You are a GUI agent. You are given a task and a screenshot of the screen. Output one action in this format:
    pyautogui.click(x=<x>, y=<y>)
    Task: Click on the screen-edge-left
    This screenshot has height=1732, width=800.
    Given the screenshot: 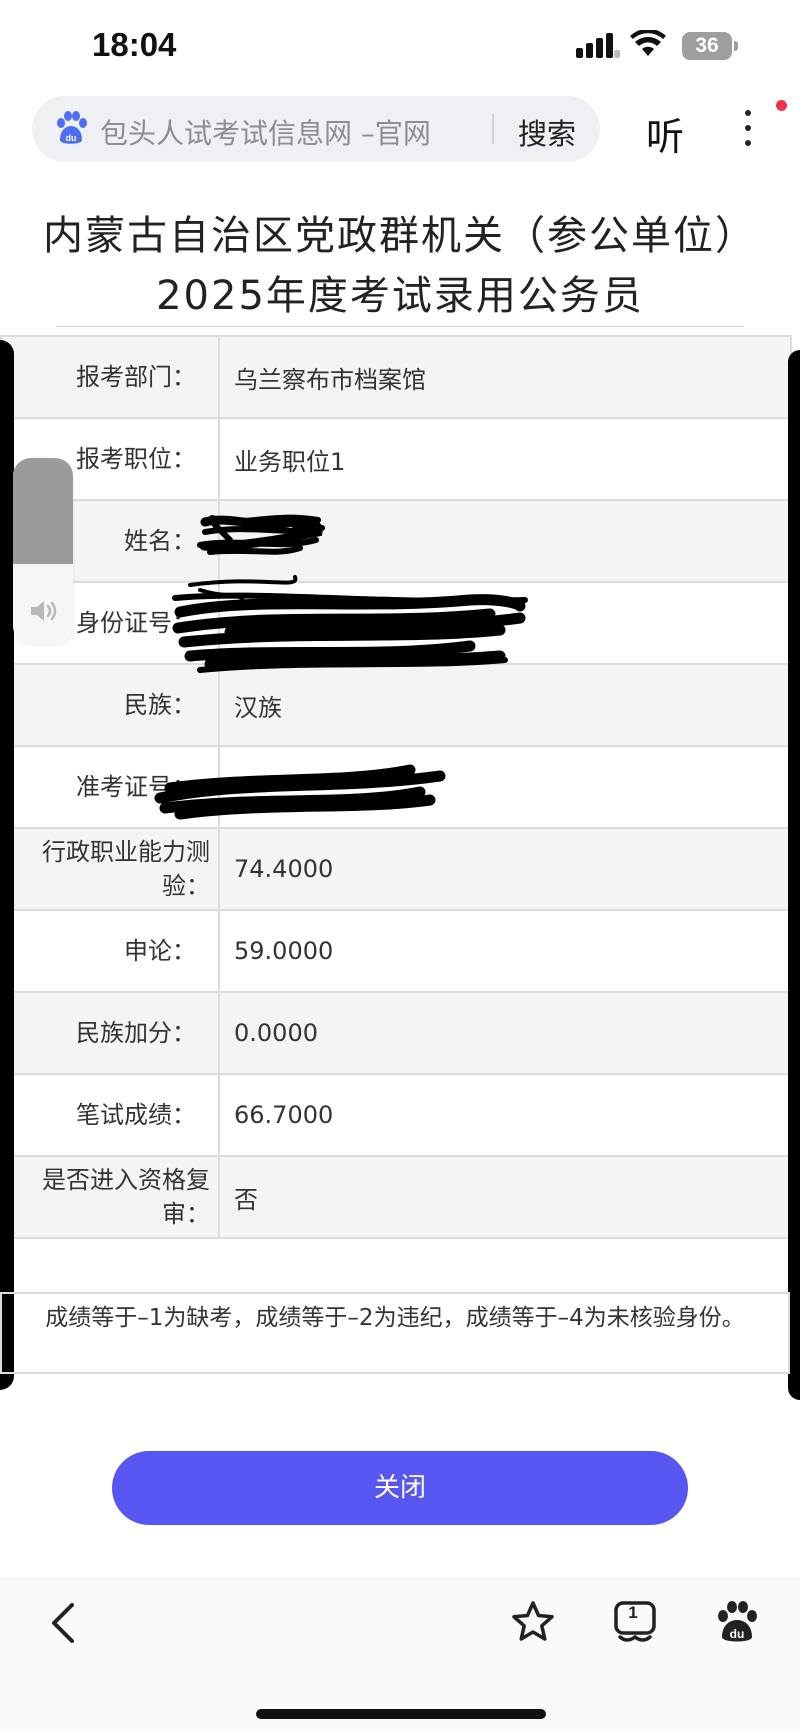 What is the action you would take?
    pyautogui.click(x=7, y=865)
    